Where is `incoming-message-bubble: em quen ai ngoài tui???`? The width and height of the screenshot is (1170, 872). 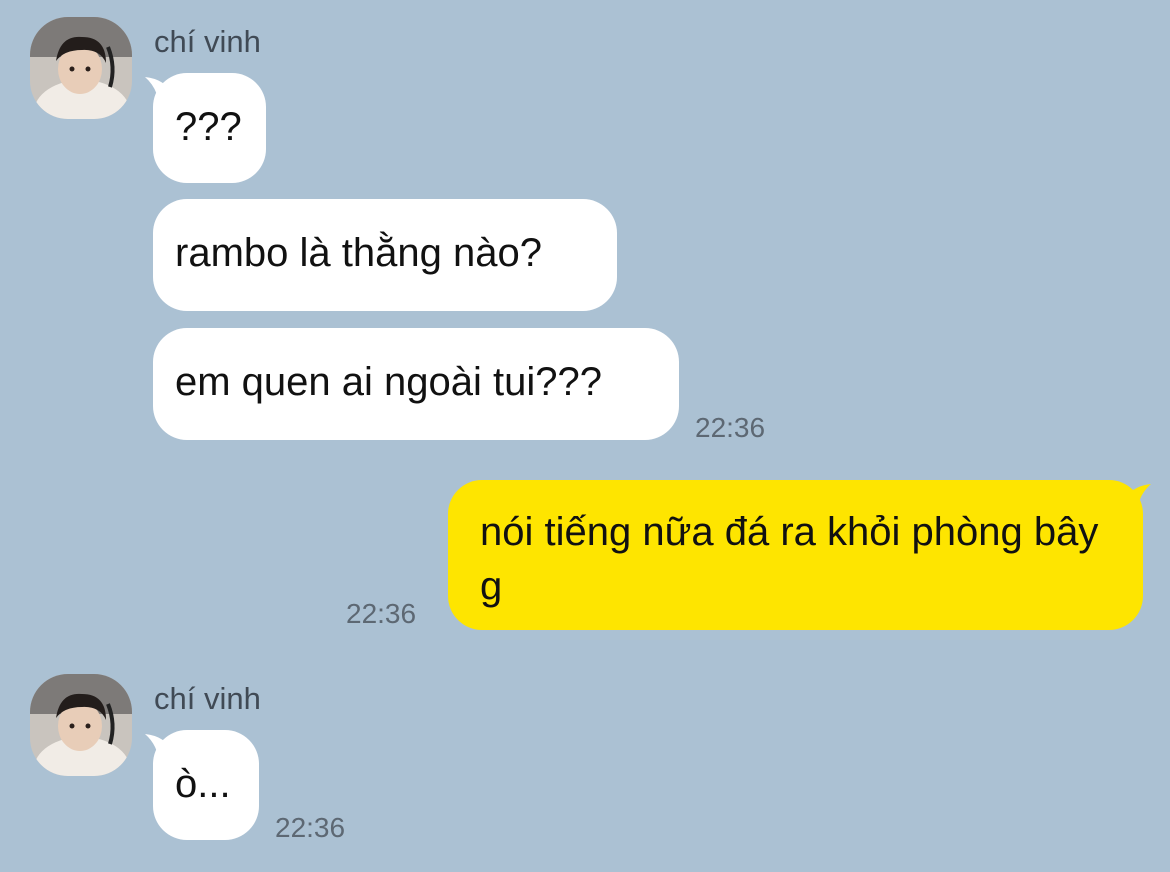 incoming-message-bubble: em quen ai ngoài tui??? is located at coordinates (416, 384).